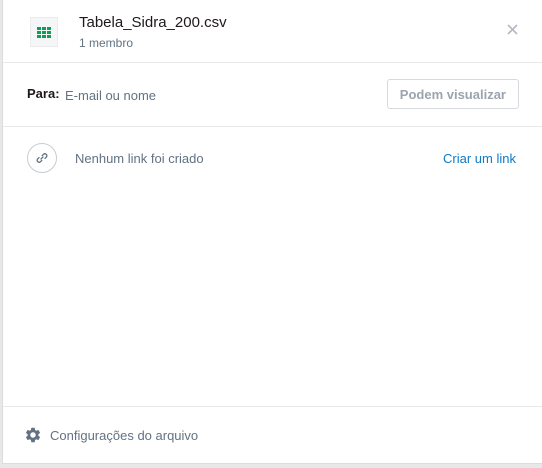  I want to click on link-status-text: Nenhum link foi criado, so click(139, 158).